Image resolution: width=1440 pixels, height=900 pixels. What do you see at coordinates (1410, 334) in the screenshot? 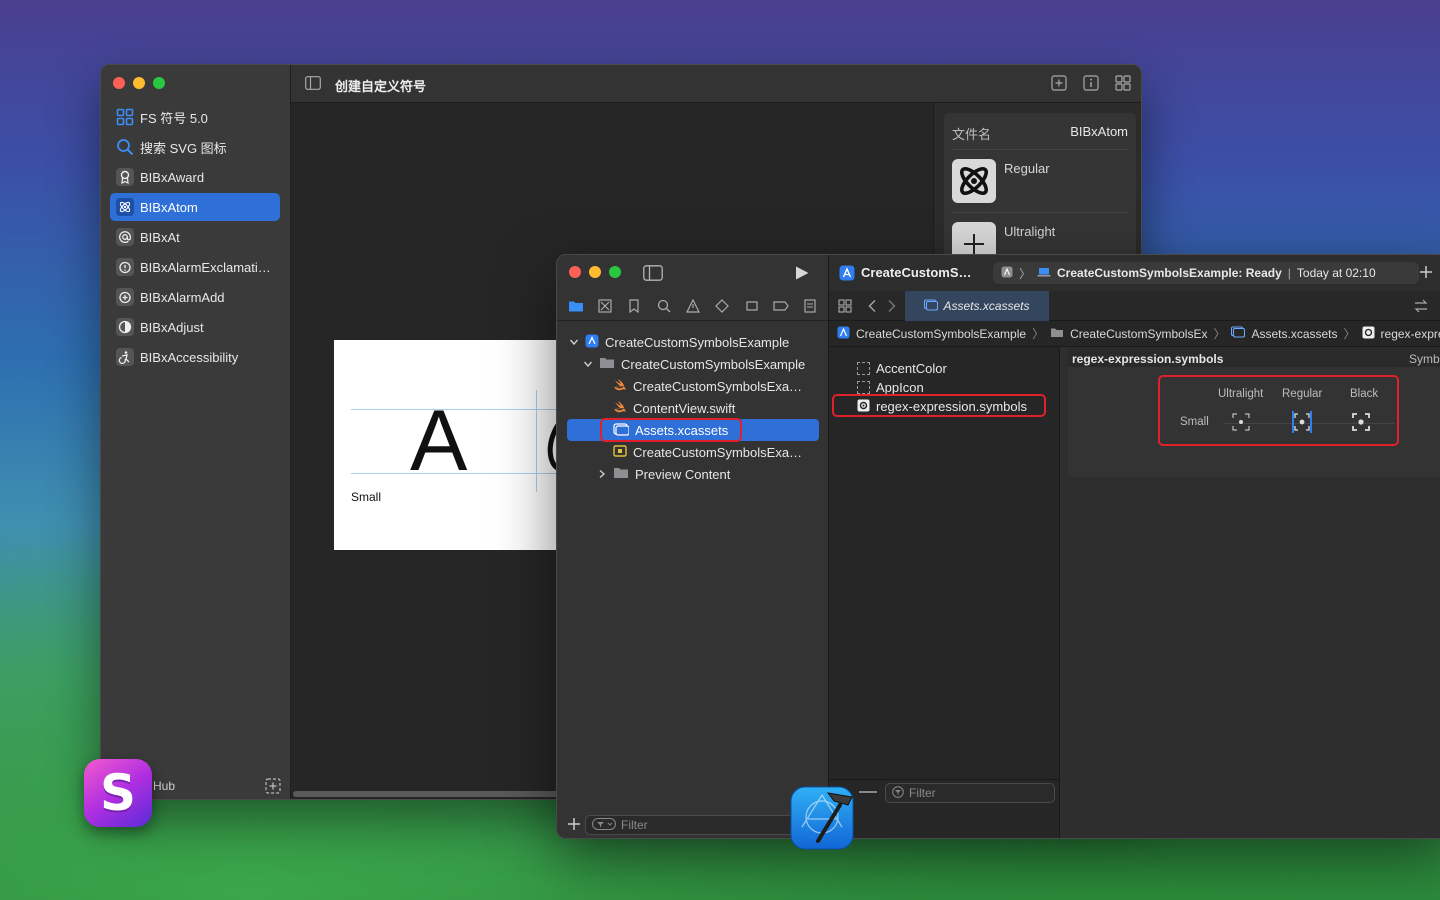
I see `jump-bar-item: regex-expression.s` at bounding box center [1410, 334].